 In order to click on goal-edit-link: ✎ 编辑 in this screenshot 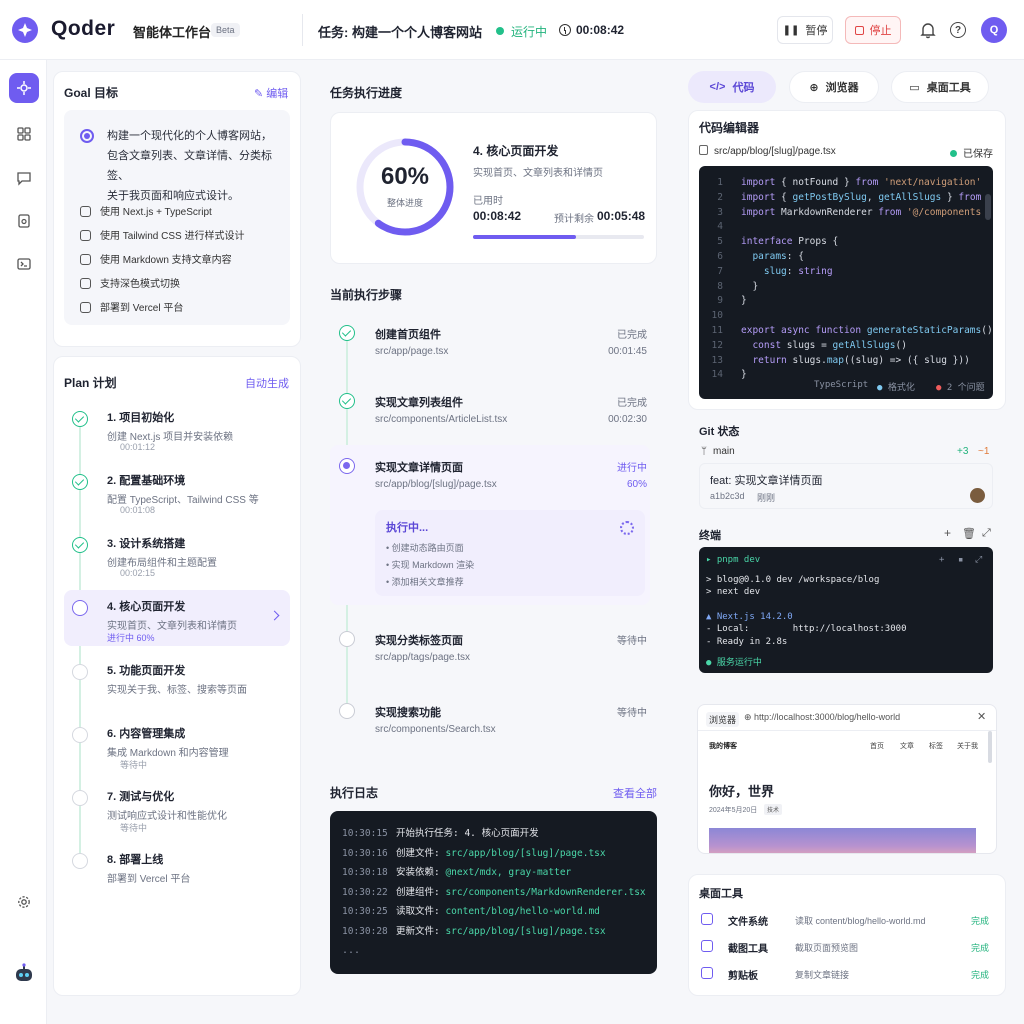, I will do `click(271, 93)`.